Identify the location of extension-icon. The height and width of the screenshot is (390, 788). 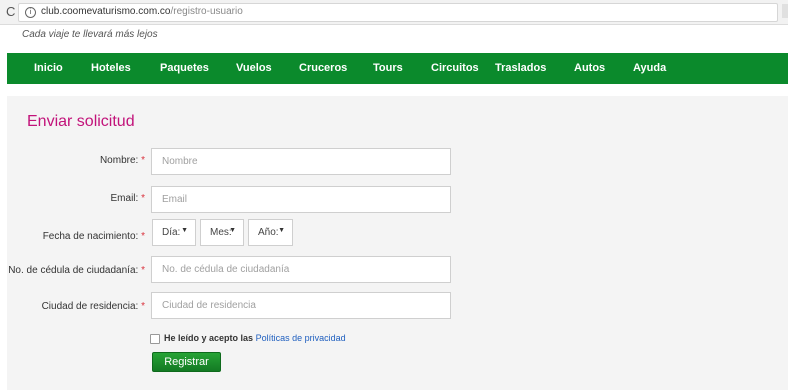
(785, 11).